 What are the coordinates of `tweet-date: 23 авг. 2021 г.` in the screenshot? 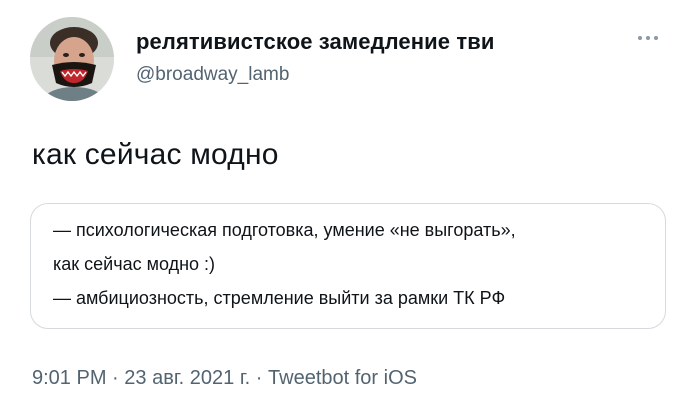 It's located at (187, 378).